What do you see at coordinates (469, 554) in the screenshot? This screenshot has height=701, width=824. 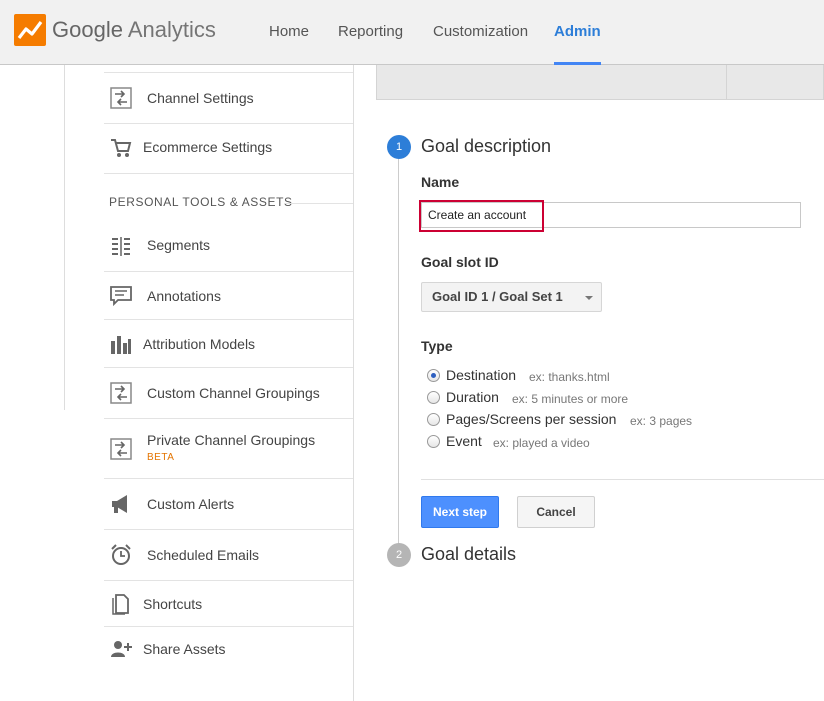 I see `step-2-title: Goal details` at bounding box center [469, 554].